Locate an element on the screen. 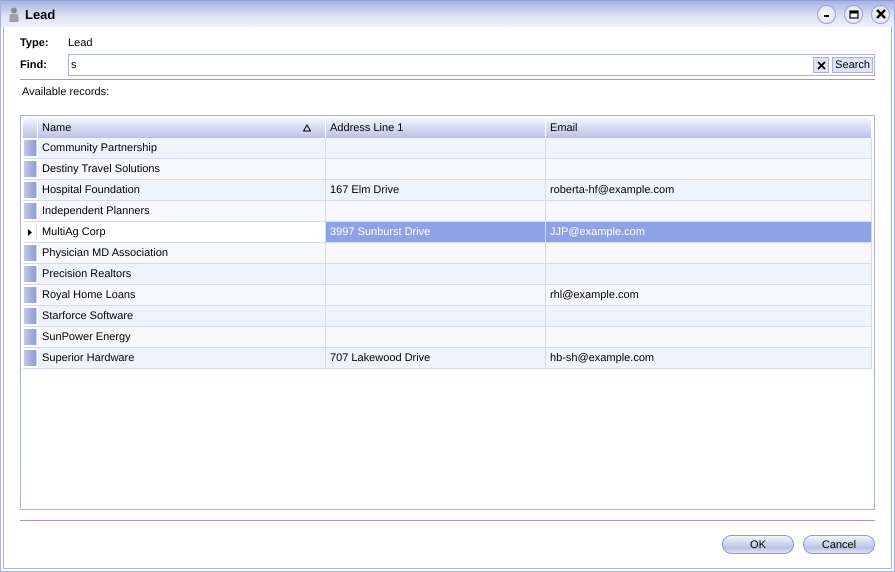 The image size is (895, 572). available-records-label: Available records: is located at coordinates (66, 92).